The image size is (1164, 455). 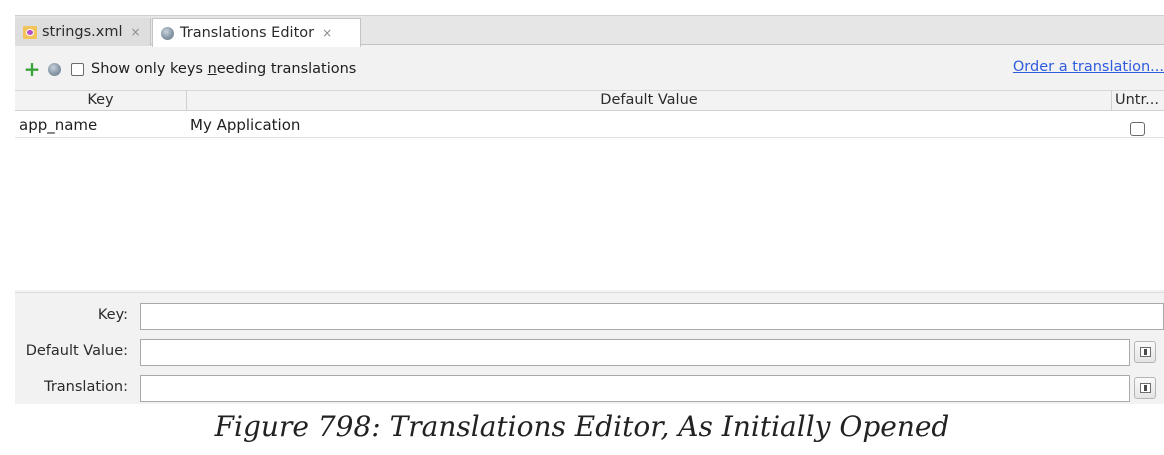 I want to click on column-header-default-value: Default Value, so click(x=649, y=101).